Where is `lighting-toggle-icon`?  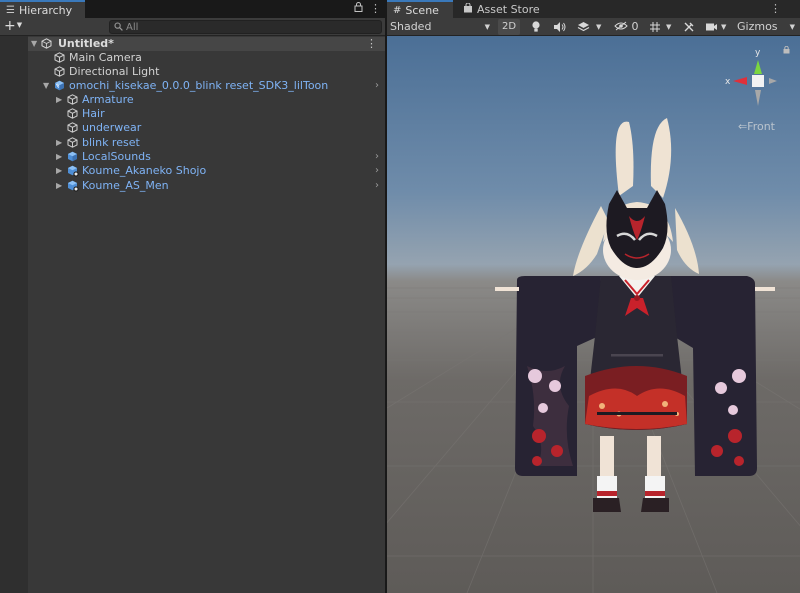
lighting-toggle-icon is located at coordinates (537, 27).